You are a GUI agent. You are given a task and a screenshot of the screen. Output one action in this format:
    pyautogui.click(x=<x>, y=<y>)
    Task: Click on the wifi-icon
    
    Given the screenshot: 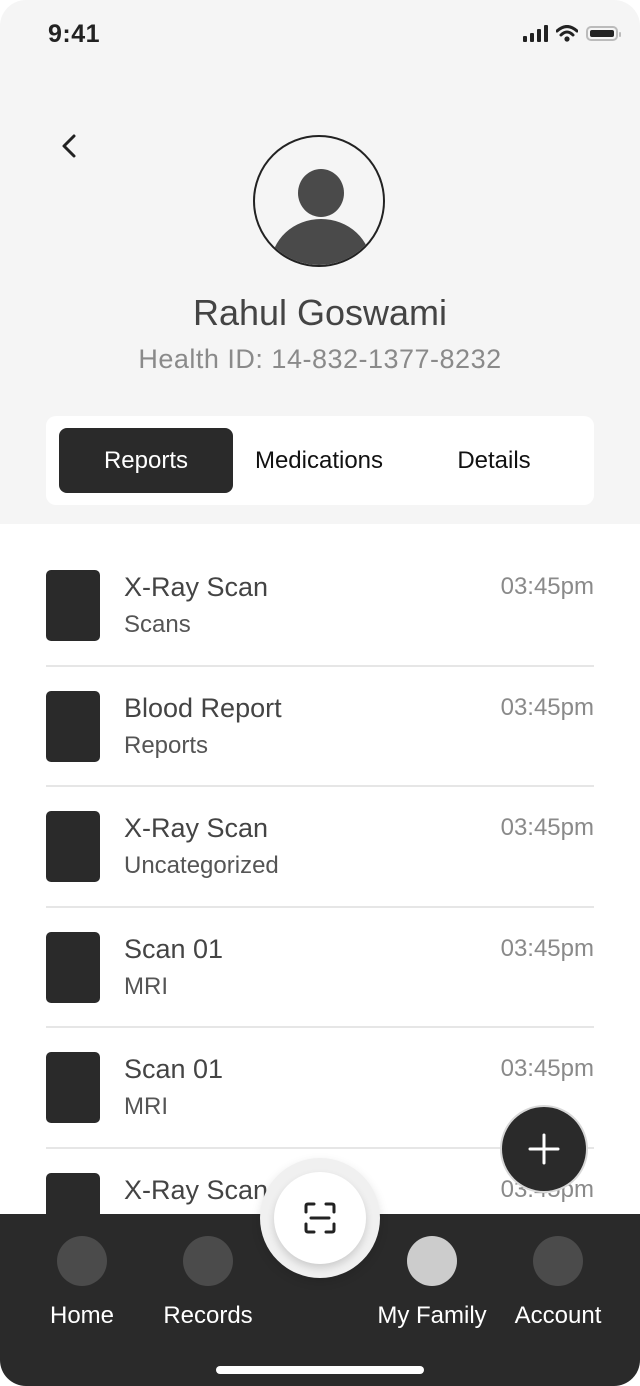 What is the action you would take?
    pyautogui.click(x=567, y=33)
    